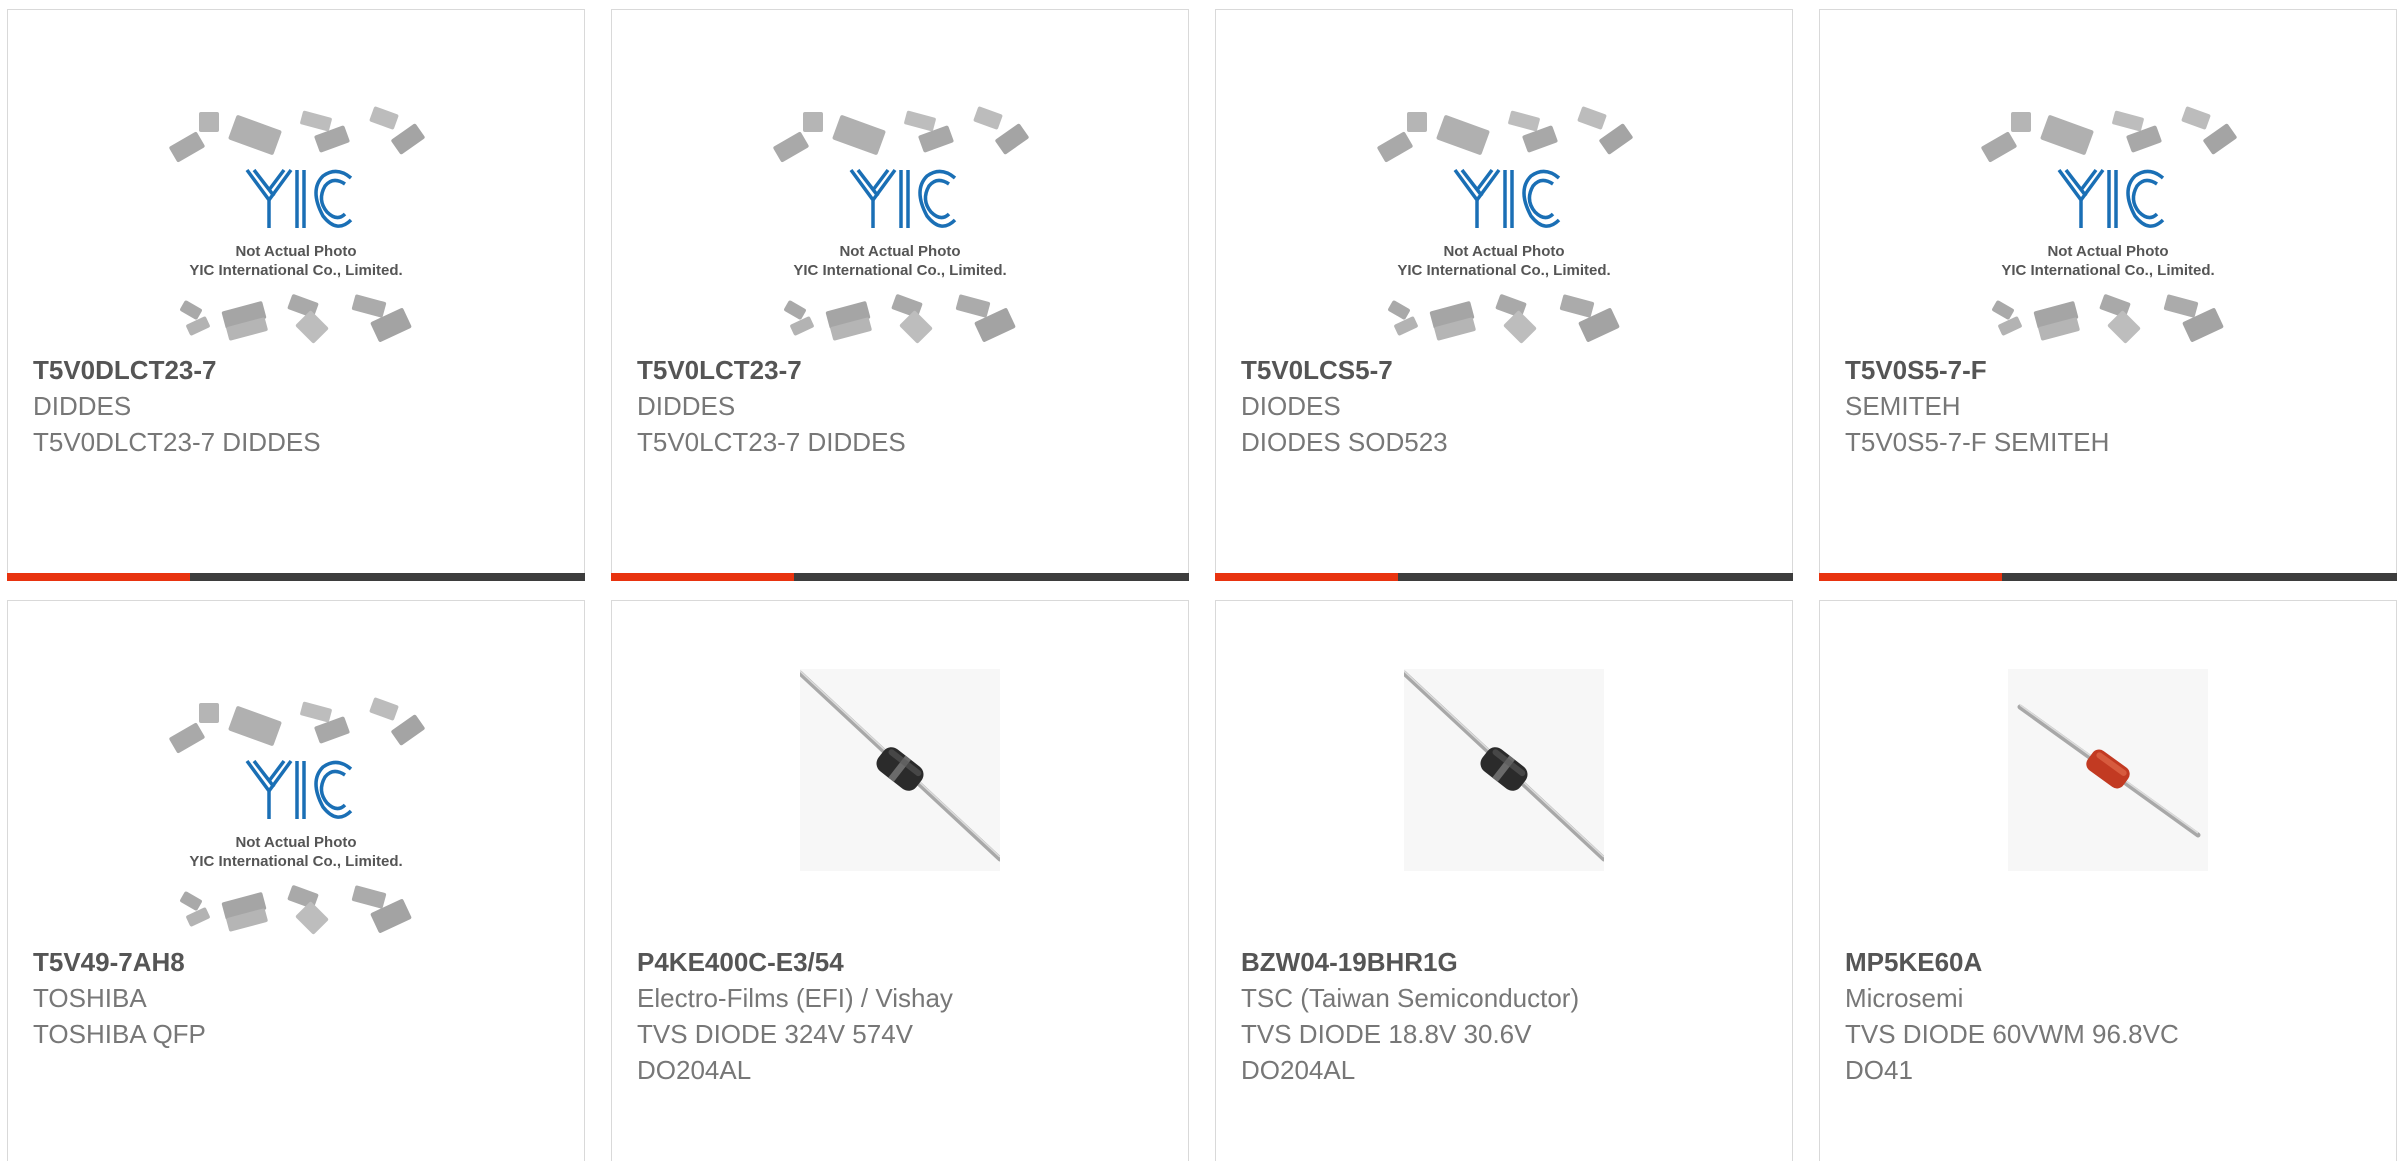 The image size is (2400, 1161). What do you see at coordinates (298, 962) in the screenshot?
I see `part-number: T5V49-7AH8` at bounding box center [298, 962].